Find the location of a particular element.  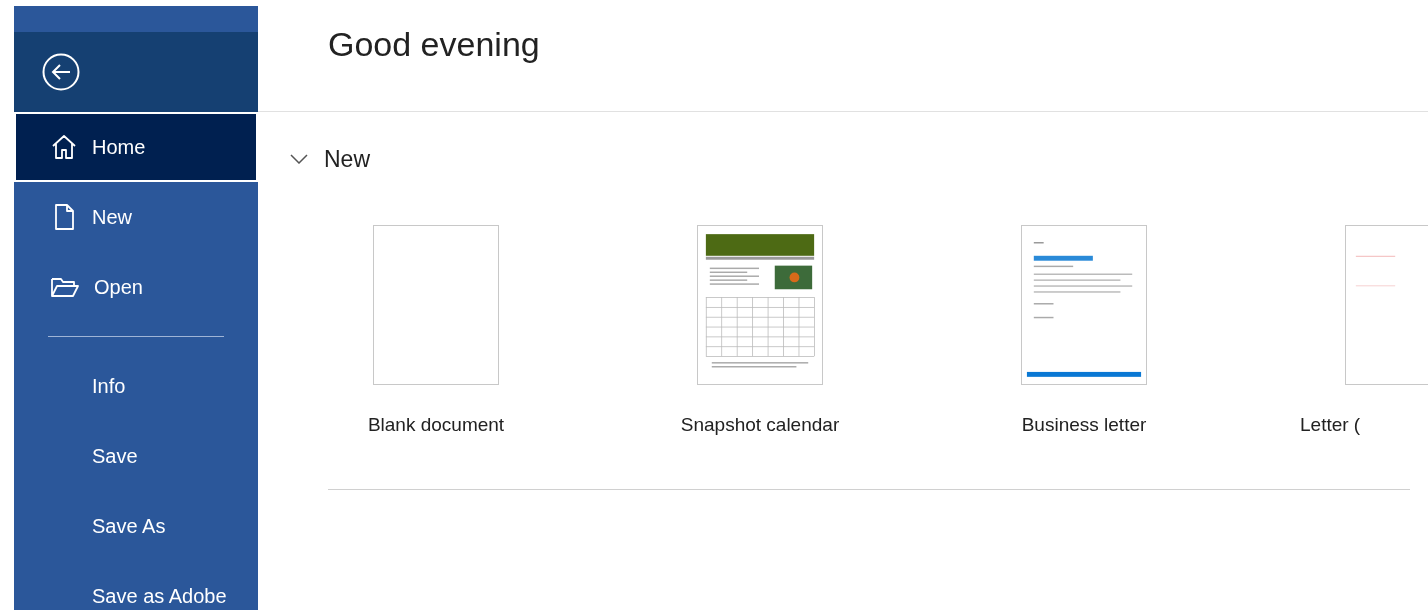

sidebar-item: Save is located at coordinates (136, 456).